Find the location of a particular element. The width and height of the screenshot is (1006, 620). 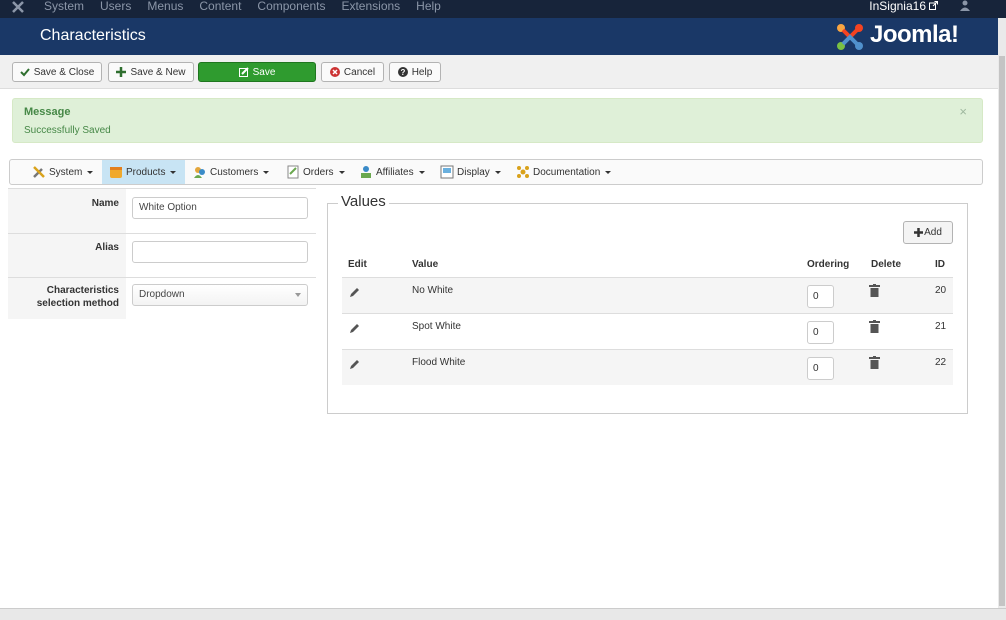

values-legend: Values is located at coordinates (363, 201).